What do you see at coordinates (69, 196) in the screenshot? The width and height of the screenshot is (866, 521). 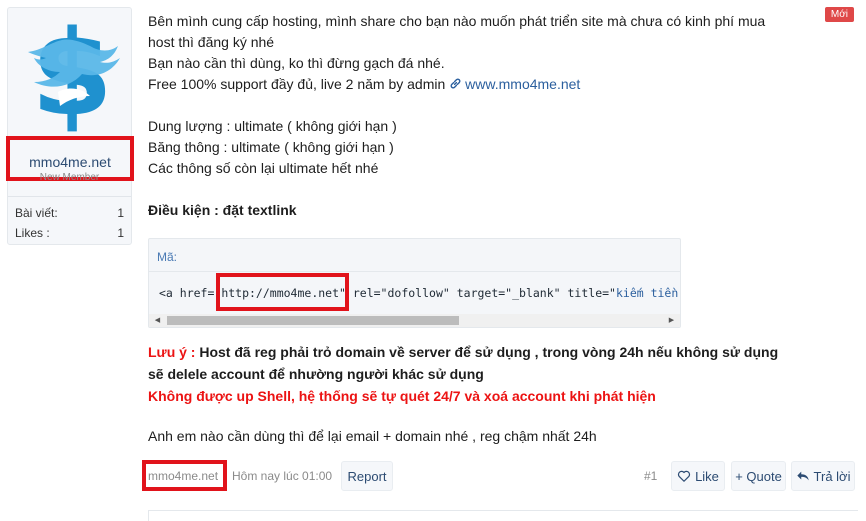 I see `stats-divider` at bounding box center [69, 196].